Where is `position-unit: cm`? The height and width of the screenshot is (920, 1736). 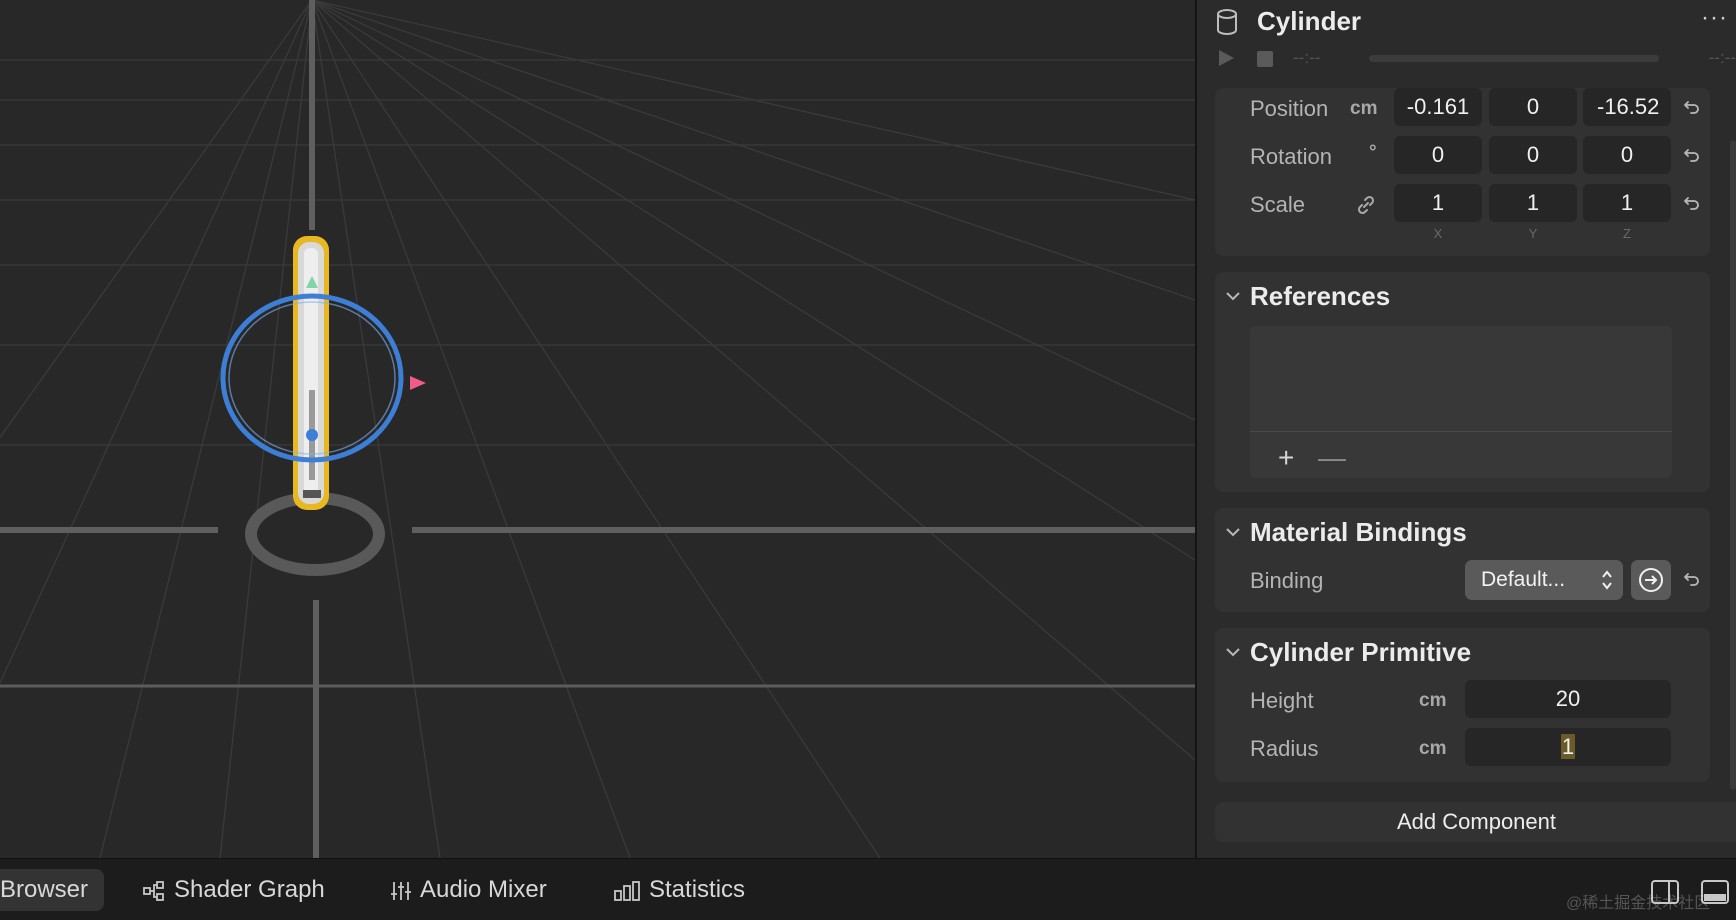
position-unit: cm is located at coordinates (1364, 108).